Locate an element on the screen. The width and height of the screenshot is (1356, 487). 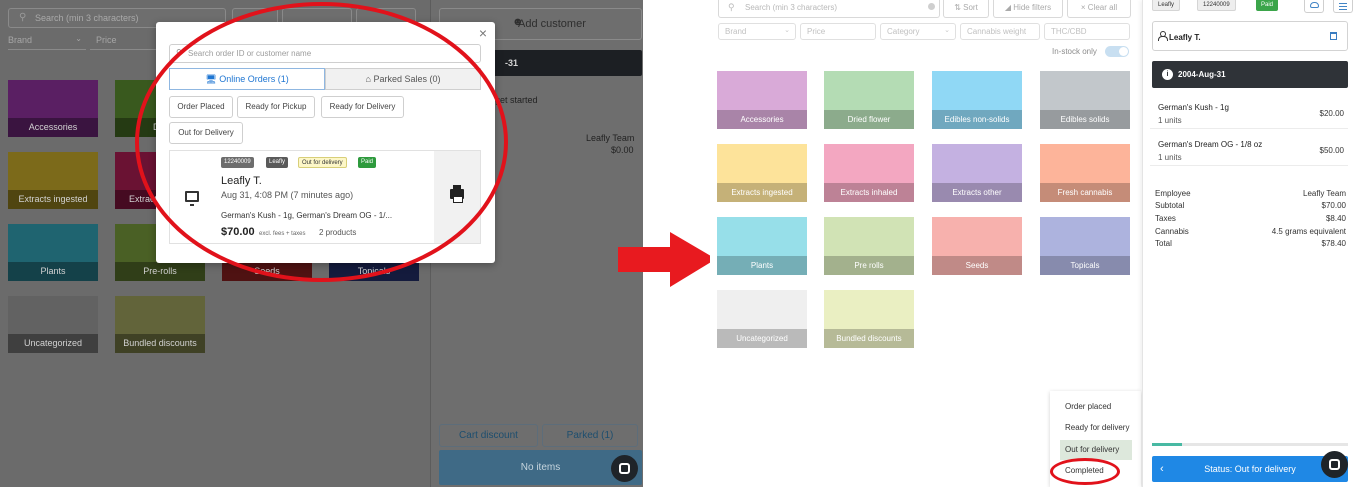
category-extracts-other: Extracts other is located at coordinates (977, 173).